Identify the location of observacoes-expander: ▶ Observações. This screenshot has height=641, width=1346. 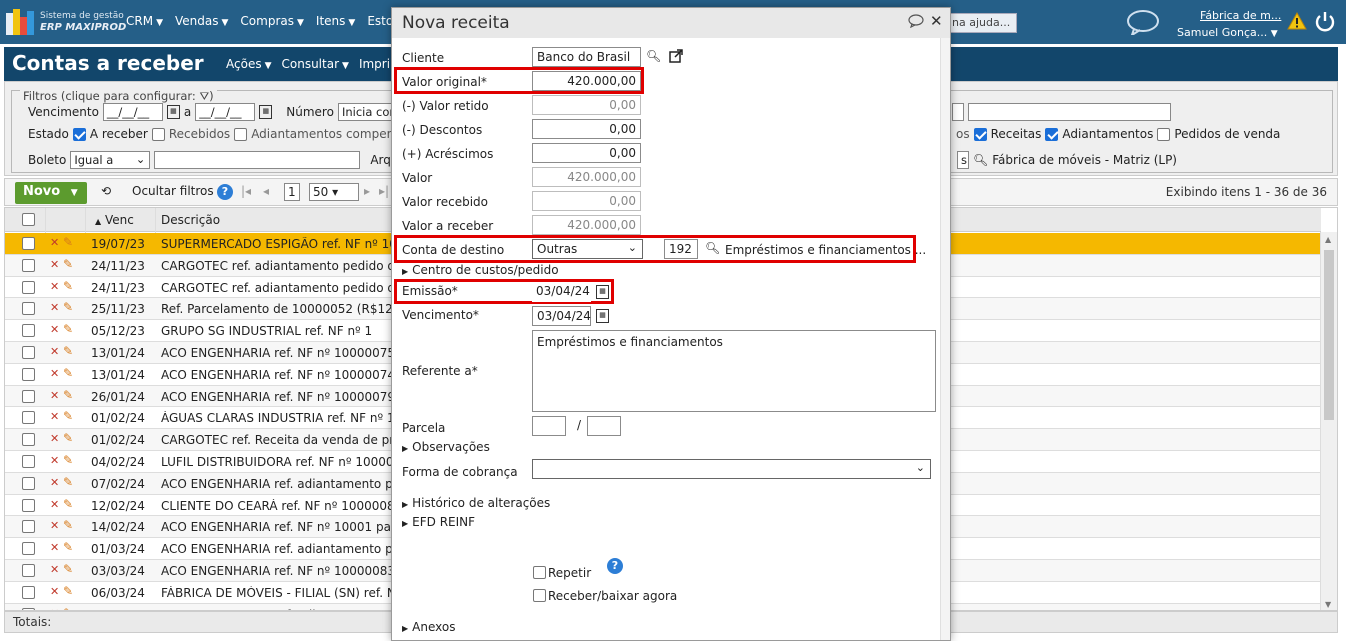
(446, 447).